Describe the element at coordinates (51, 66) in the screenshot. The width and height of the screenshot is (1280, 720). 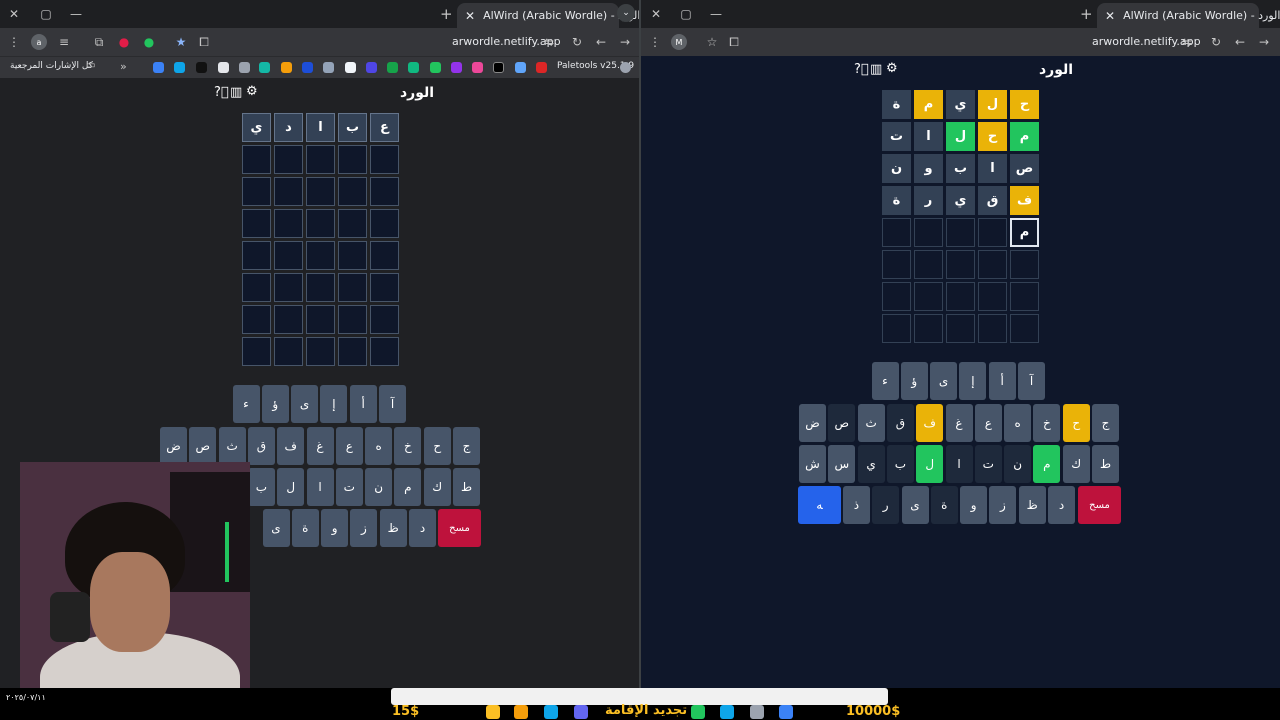
I see `all-bookmarks-link: كل الإشارات المرجعية` at that location.